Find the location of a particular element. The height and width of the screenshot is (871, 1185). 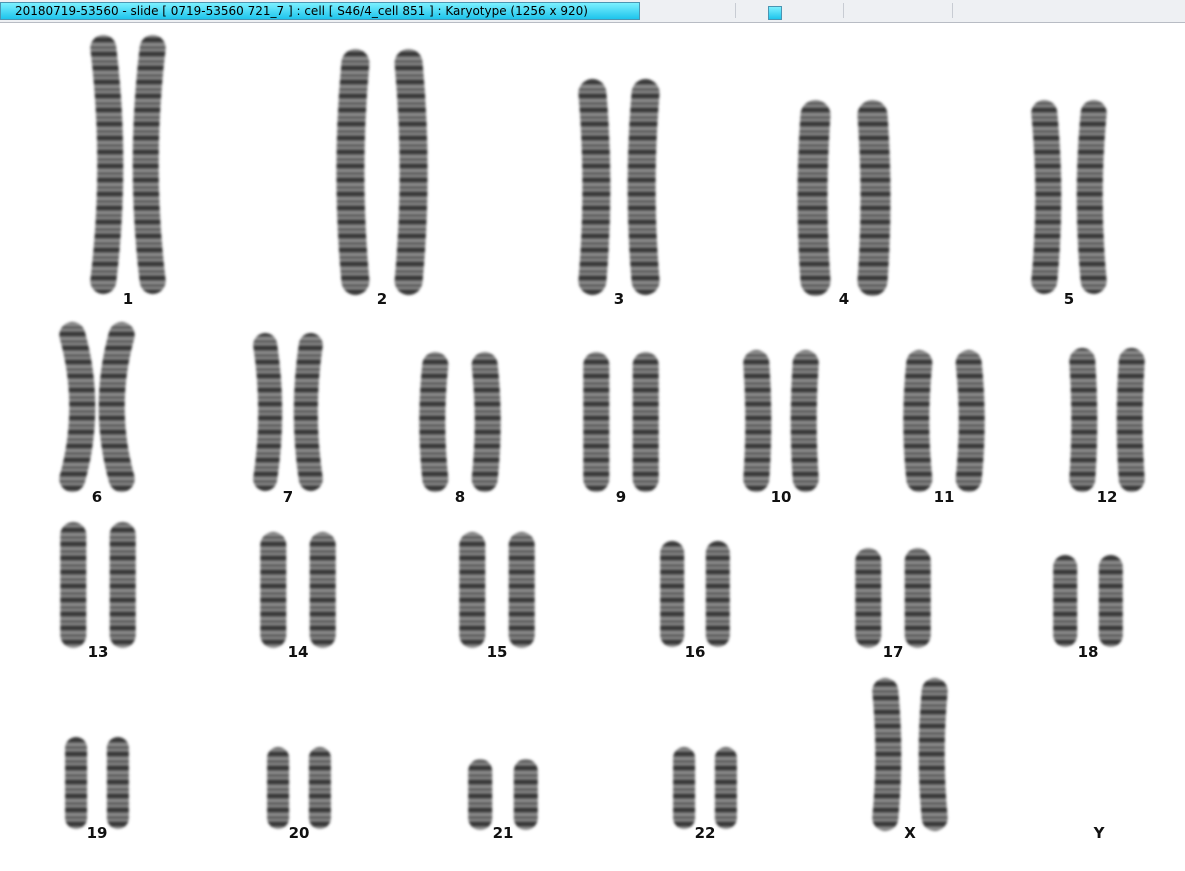

chromosome-label-x: X is located at coordinates (910, 833).